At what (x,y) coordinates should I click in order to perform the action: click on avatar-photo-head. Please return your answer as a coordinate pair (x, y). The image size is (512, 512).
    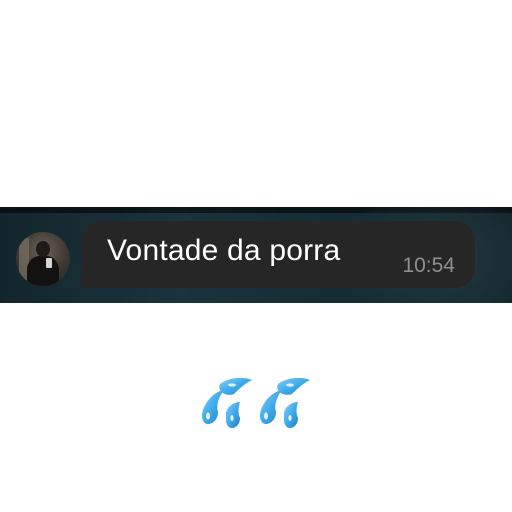
    Looking at the image, I should click on (43, 249).